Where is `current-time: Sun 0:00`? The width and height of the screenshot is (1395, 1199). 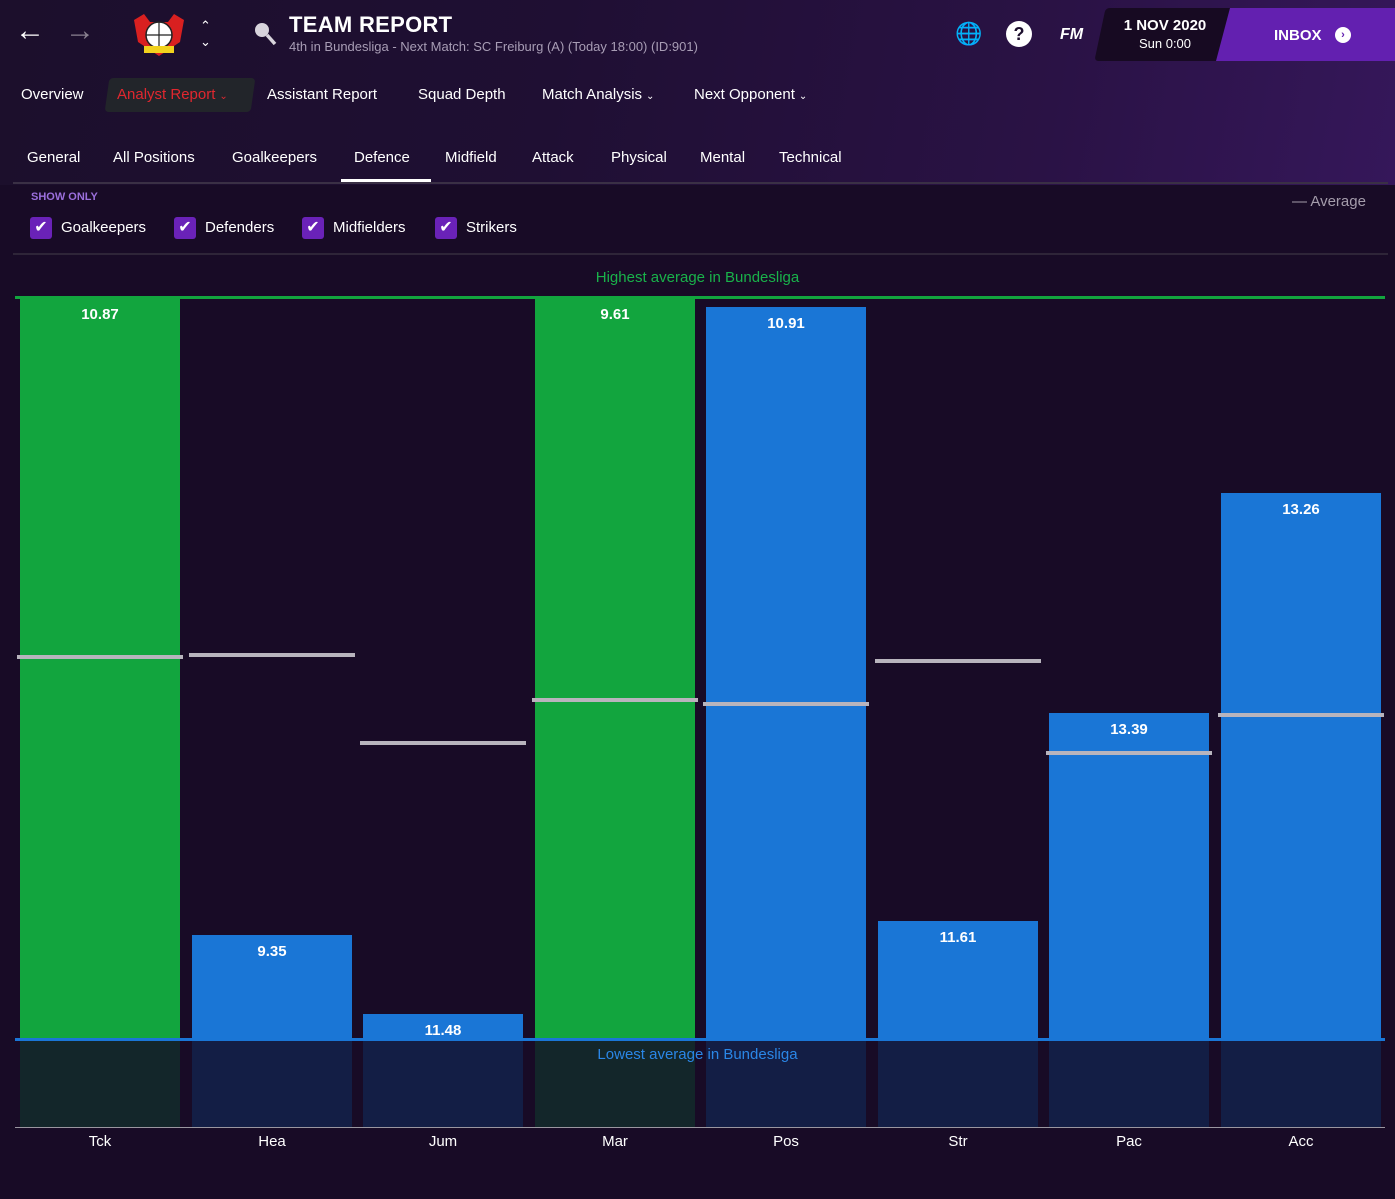 current-time: Sun 0:00 is located at coordinates (1165, 43).